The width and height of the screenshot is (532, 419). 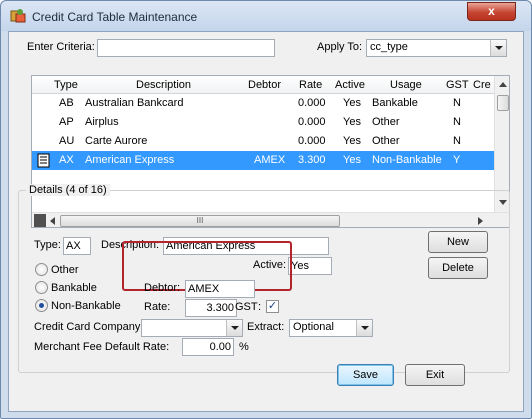 I want to click on usage-bankable-radio, so click(x=41, y=287).